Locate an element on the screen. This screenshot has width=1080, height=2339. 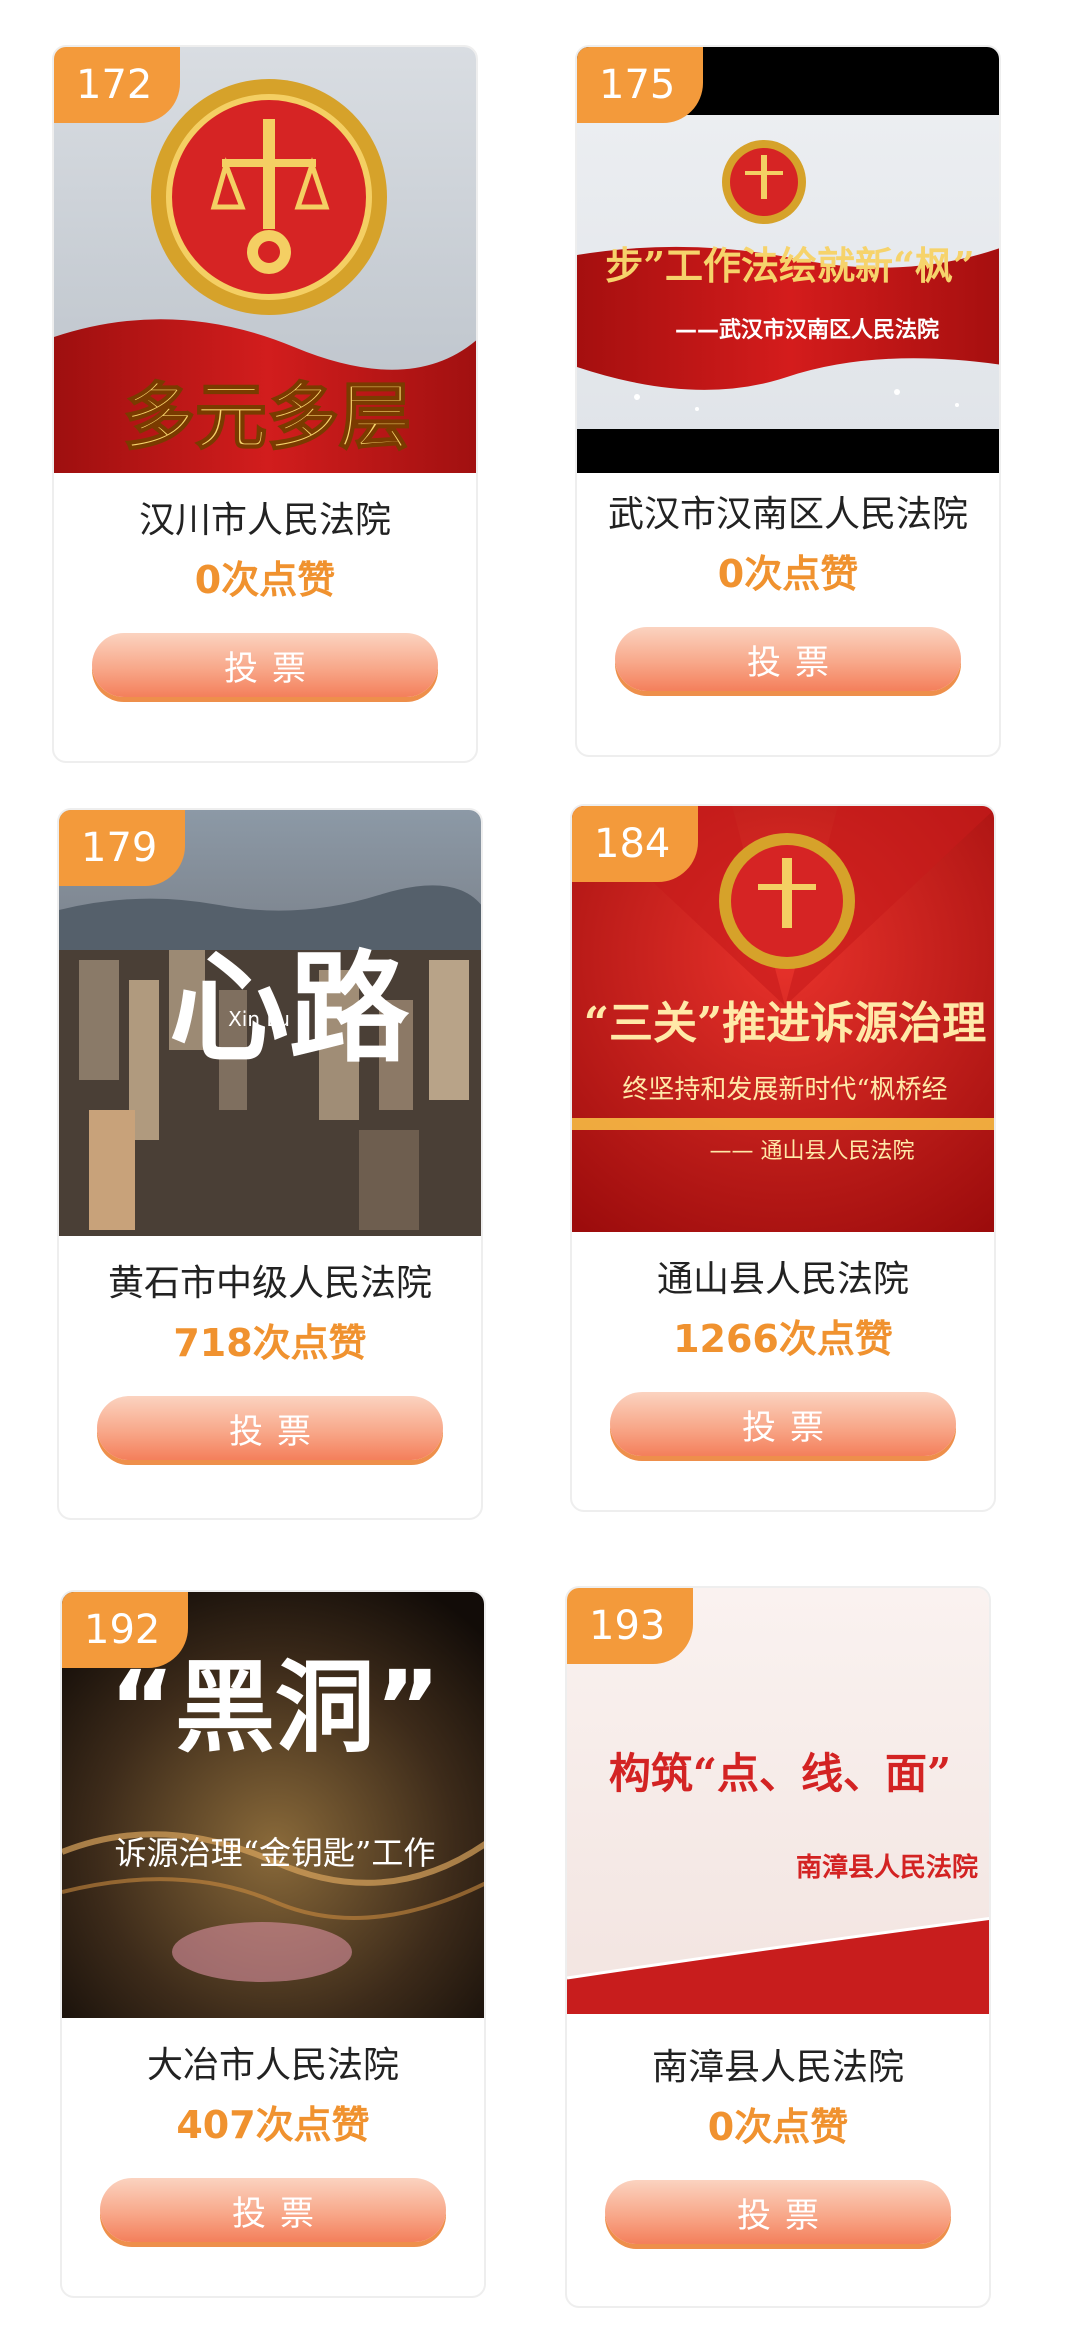
entry-card: “黑洞” 诉源治理“金钥匙”工作 192 大冶市人民法院 407次点赞 投票 is located at coordinates (273, 1944).